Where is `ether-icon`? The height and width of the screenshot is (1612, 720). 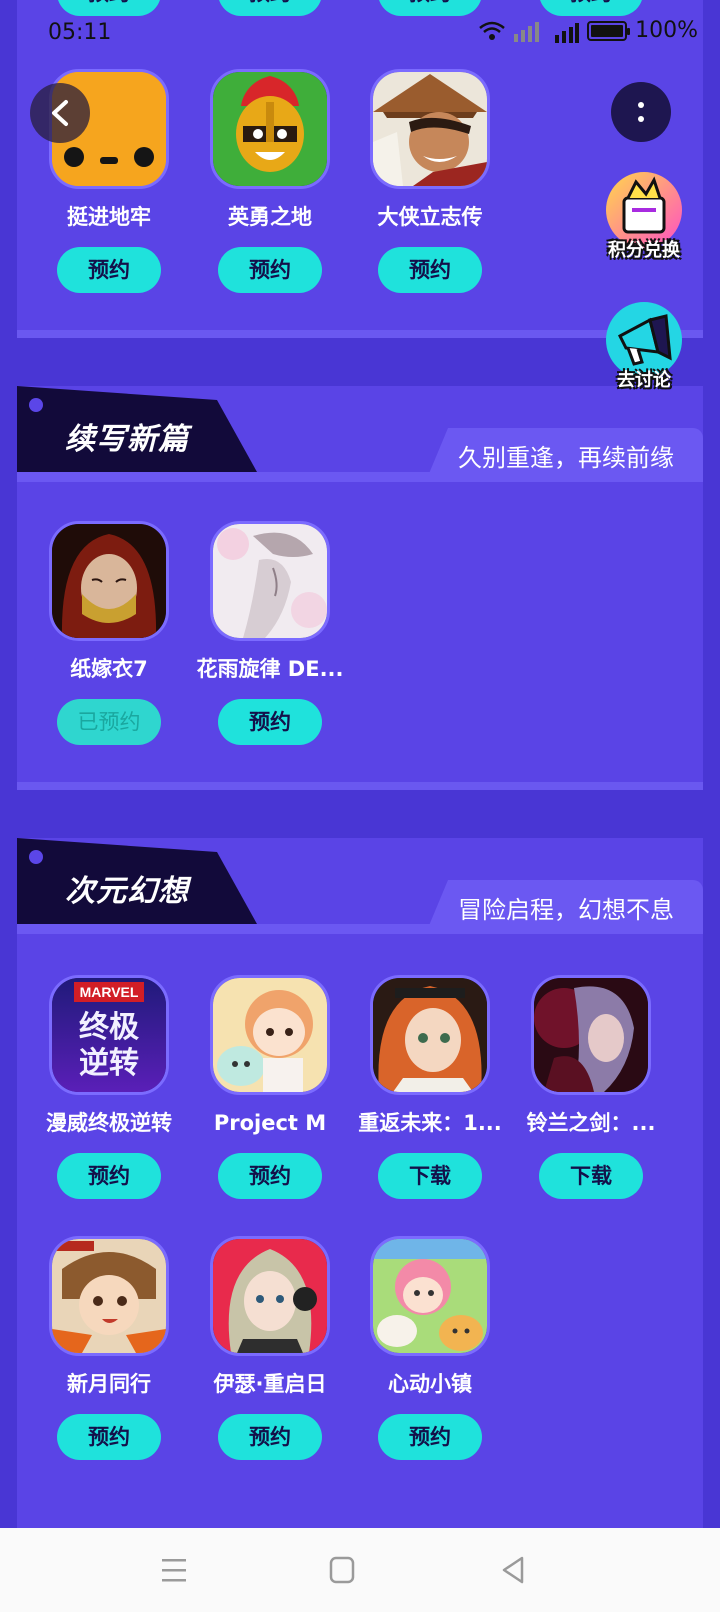 ether-icon is located at coordinates (270, 1296).